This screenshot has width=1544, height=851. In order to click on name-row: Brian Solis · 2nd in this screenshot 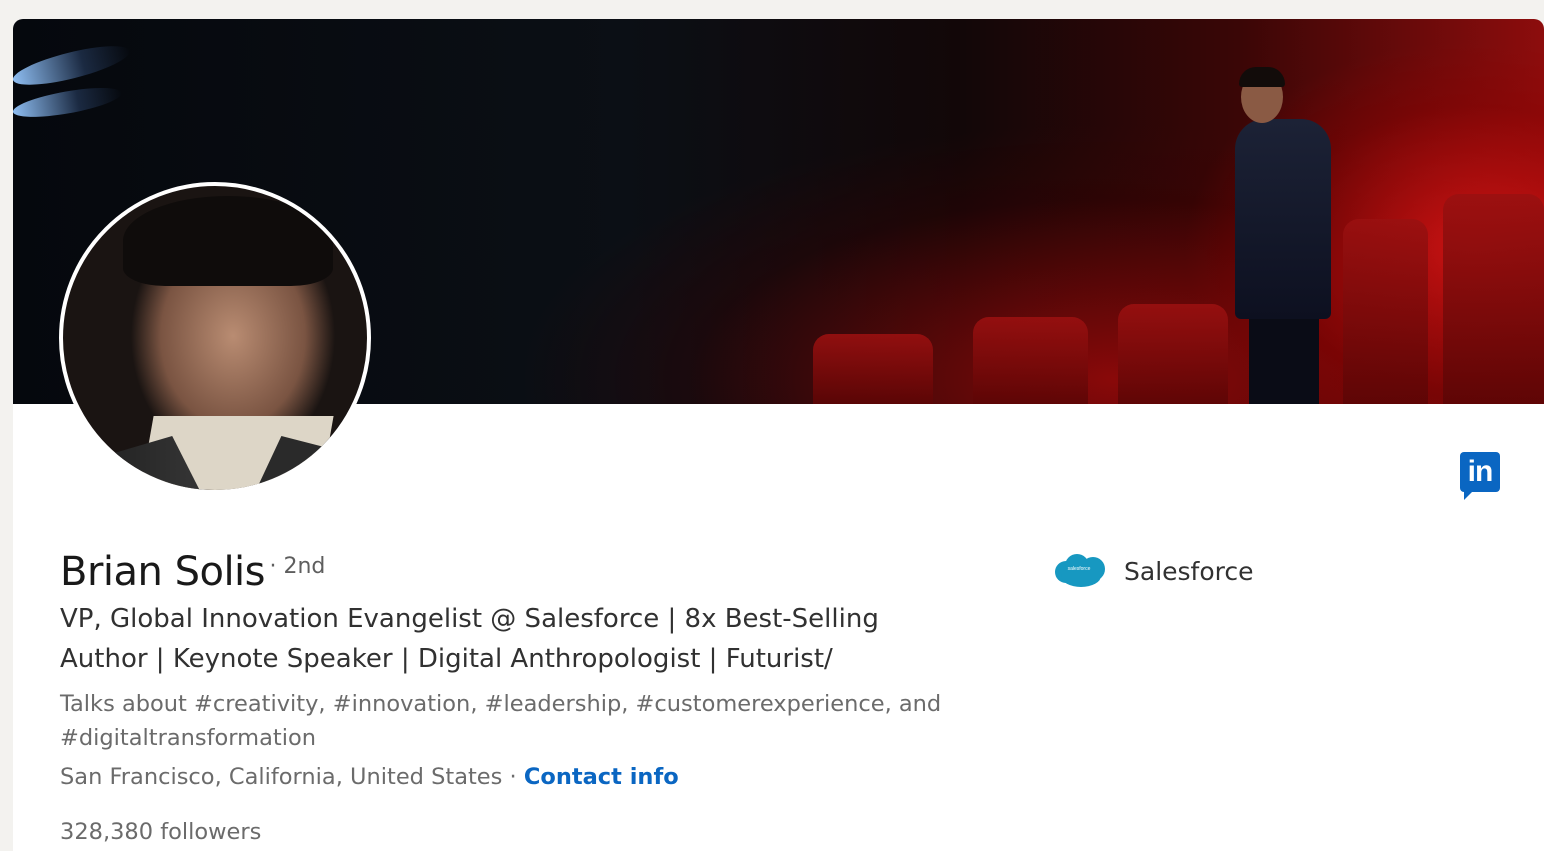, I will do `click(192, 572)`.